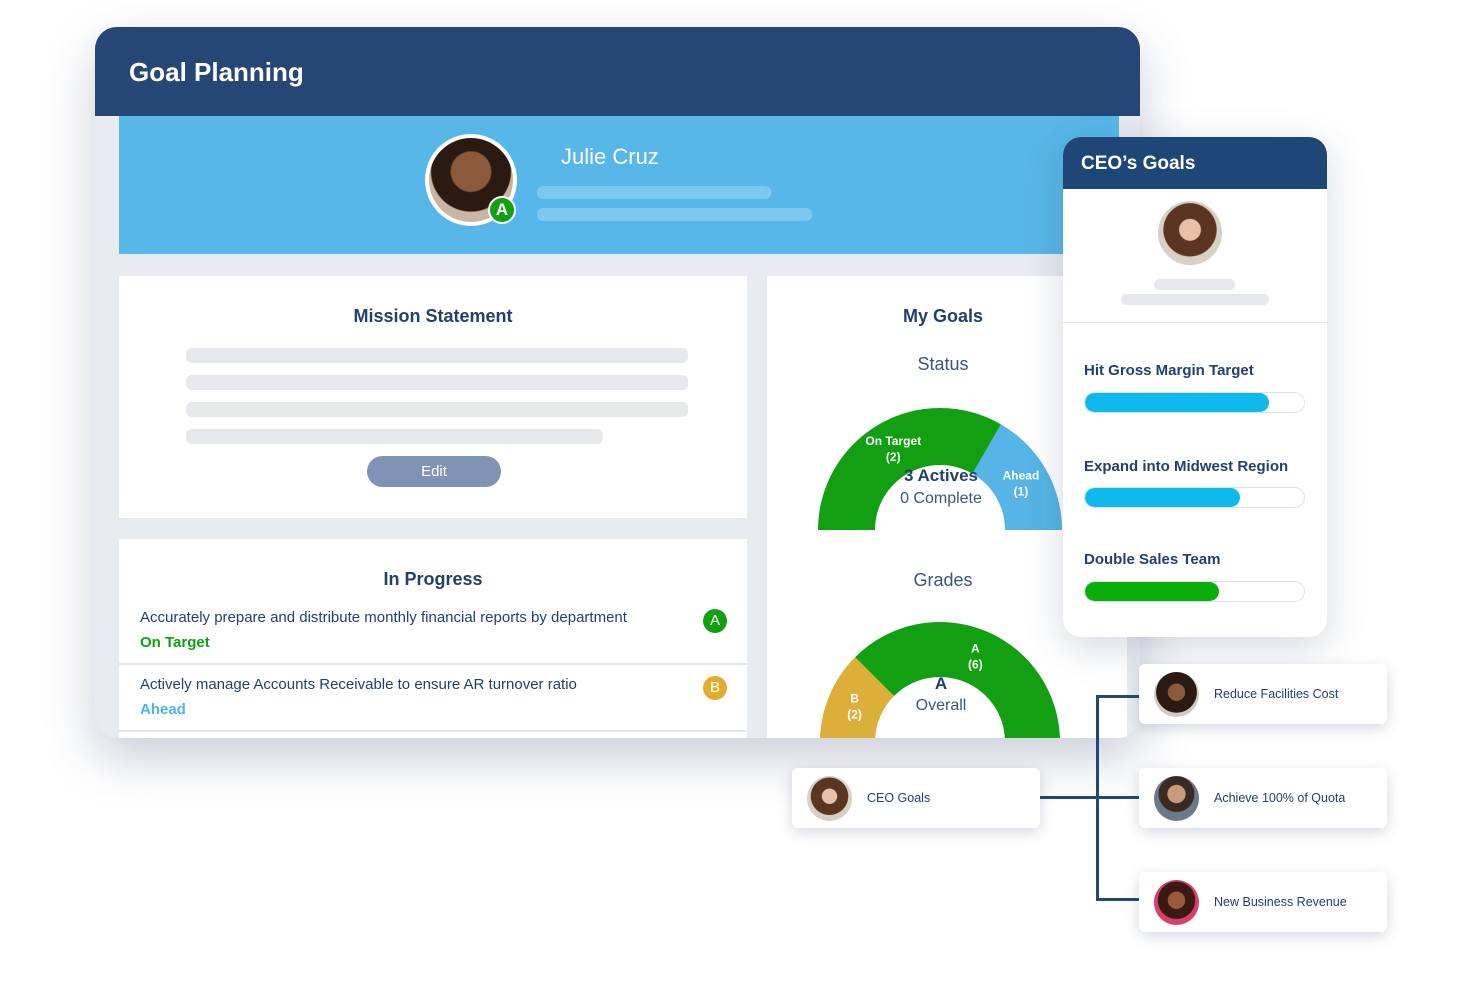  I want to click on grades-segment-label: A, so click(975, 649).